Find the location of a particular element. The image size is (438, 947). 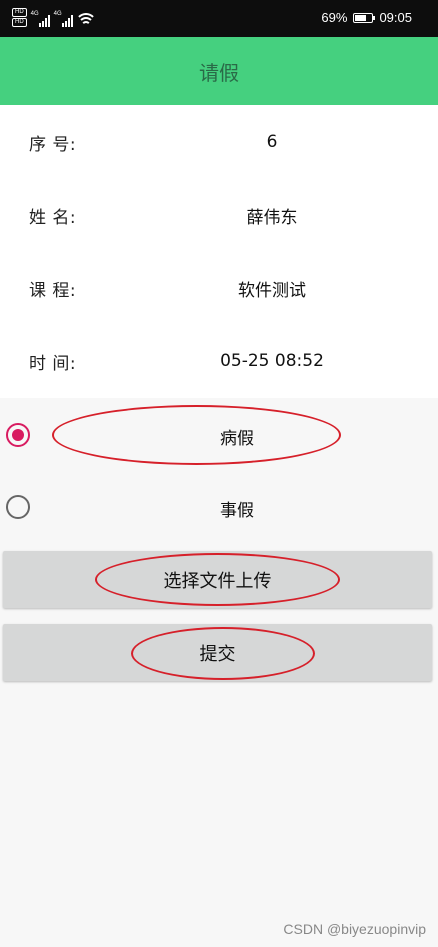

radio-option-personal-leave: 事假 is located at coordinates (219, 507).